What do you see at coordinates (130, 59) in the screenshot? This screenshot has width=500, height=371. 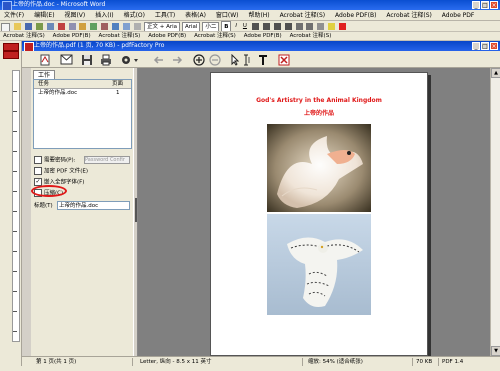 I see `settings-gear-icon` at bounding box center [130, 59].